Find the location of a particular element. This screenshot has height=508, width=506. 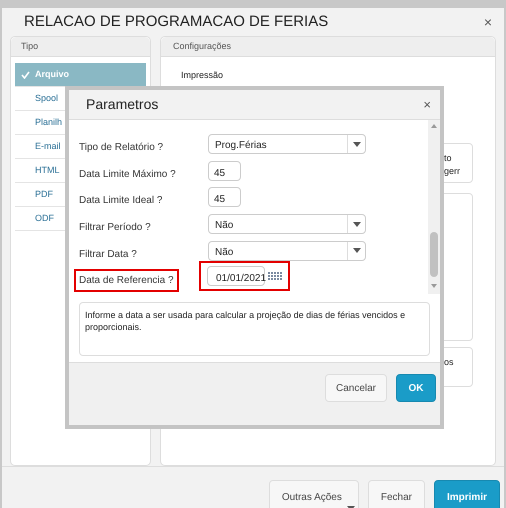

field-label: Data de Referencia ? is located at coordinates (126, 280).